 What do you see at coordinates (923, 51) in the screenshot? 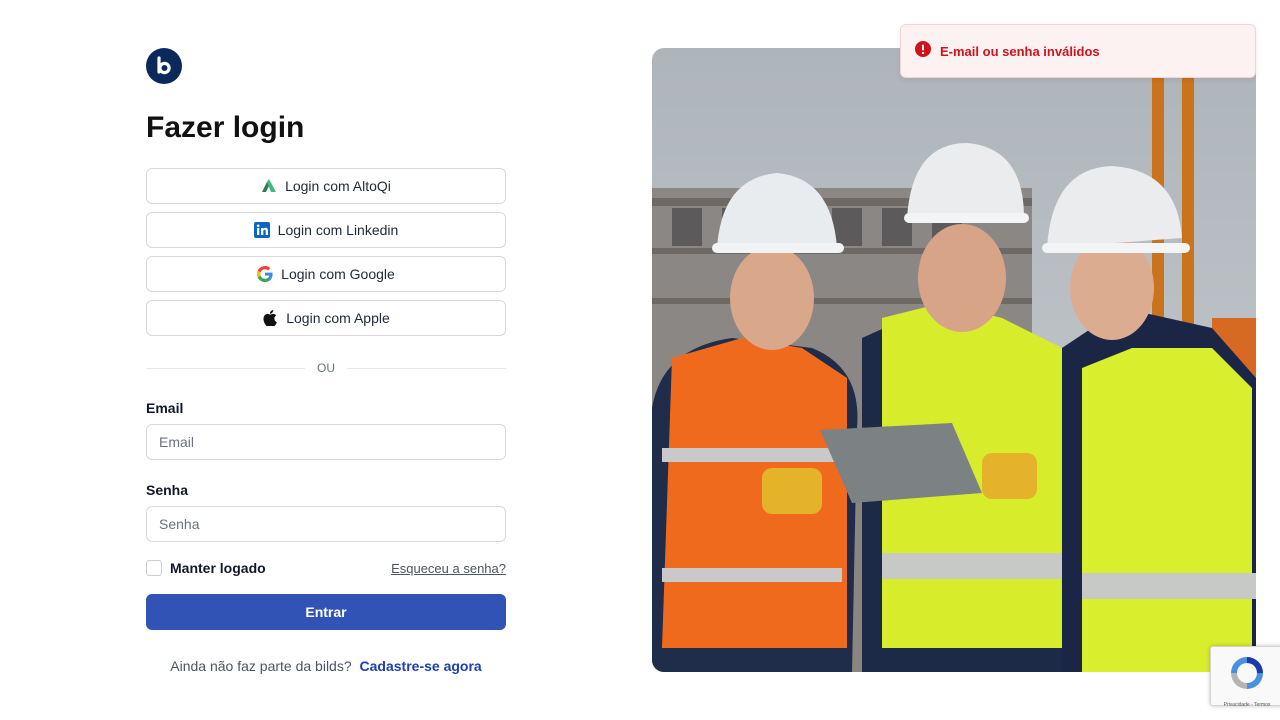
I see `error-icon` at bounding box center [923, 51].